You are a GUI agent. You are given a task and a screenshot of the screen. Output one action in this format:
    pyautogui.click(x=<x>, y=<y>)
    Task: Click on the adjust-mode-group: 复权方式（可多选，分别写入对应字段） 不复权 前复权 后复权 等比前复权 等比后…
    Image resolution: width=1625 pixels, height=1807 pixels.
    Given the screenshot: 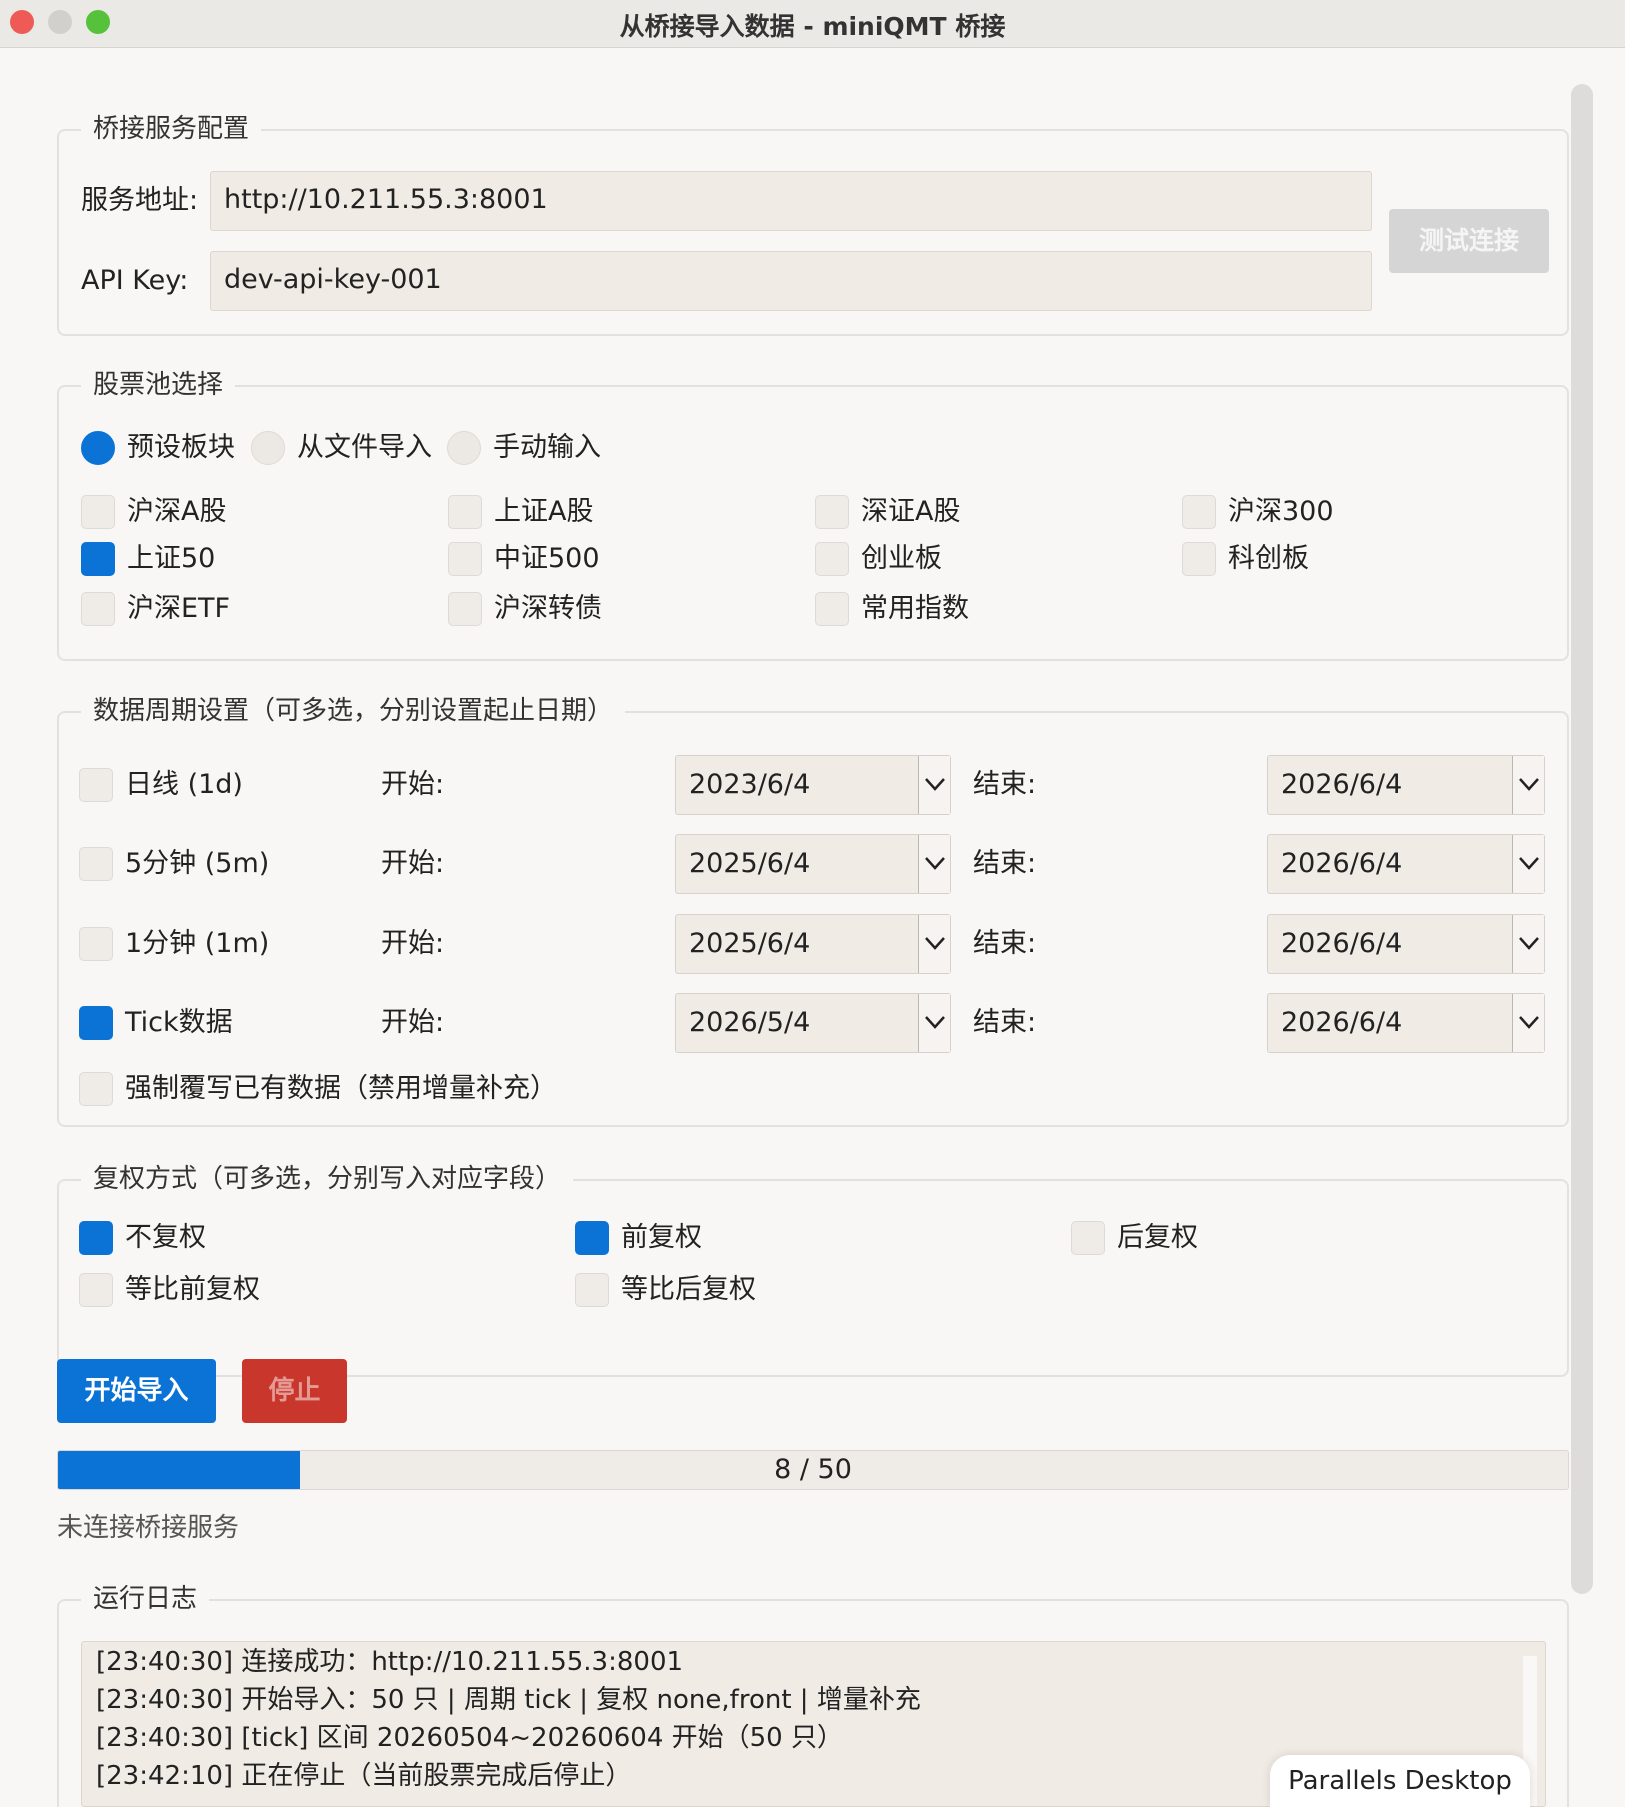 What is the action you would take?
    pyautogui.click(x=813, y=1267)
    